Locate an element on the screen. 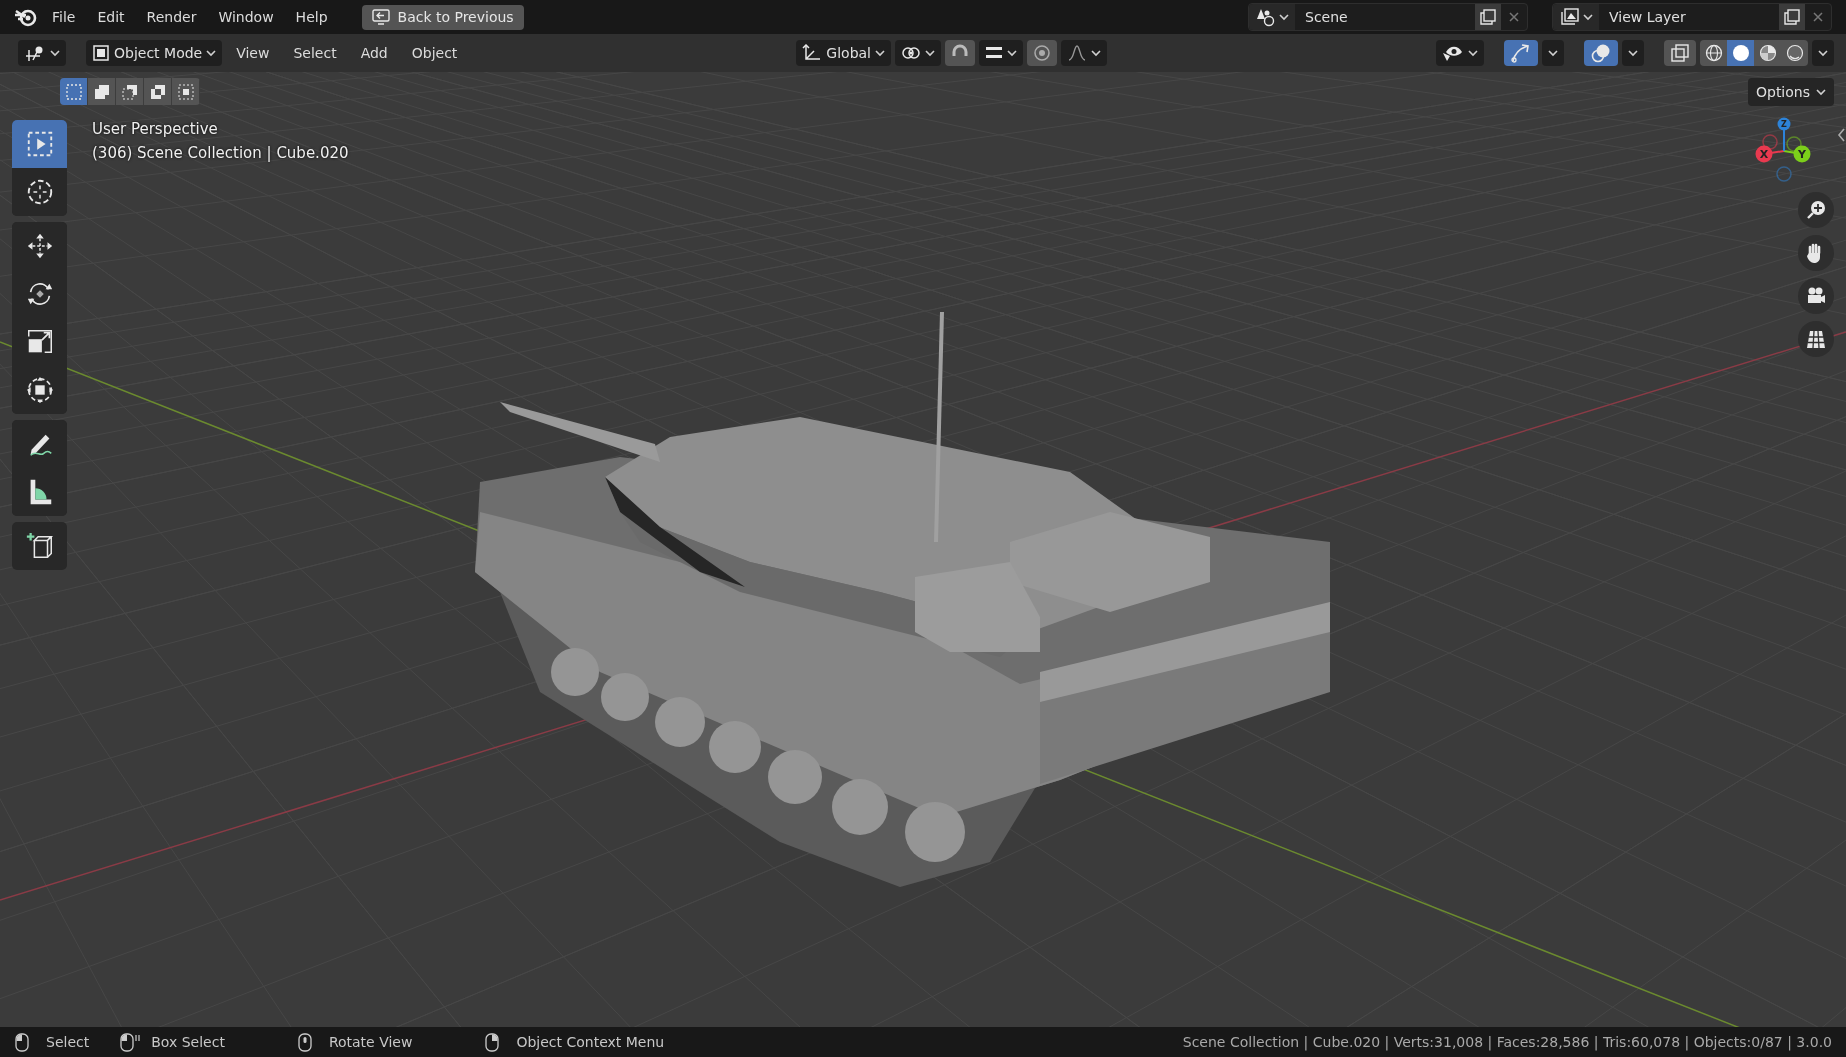  axes-icon is located at coordinates (812, 53).